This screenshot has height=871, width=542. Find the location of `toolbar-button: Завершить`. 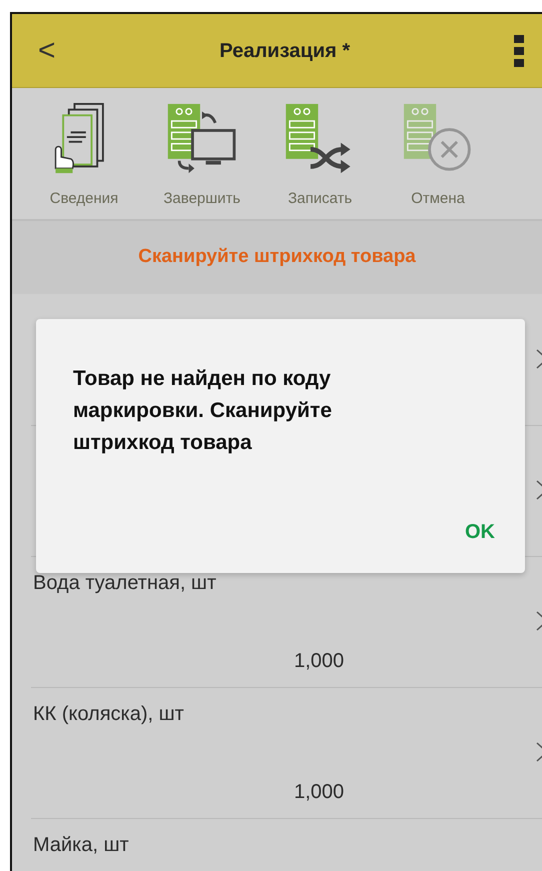

toolbar-button: Завершить is located at coordinates (202, 159).